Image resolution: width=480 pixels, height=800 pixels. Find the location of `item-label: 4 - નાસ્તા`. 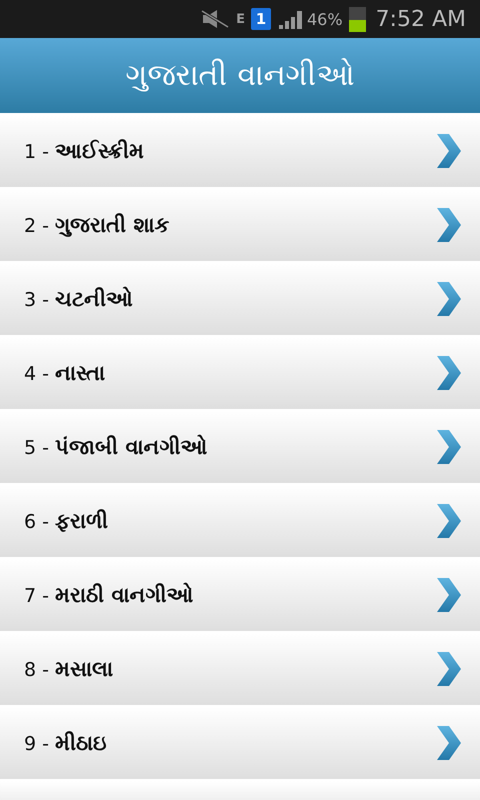

item-label: 4 - નાસ્તા is located at coordinates (65, 373).